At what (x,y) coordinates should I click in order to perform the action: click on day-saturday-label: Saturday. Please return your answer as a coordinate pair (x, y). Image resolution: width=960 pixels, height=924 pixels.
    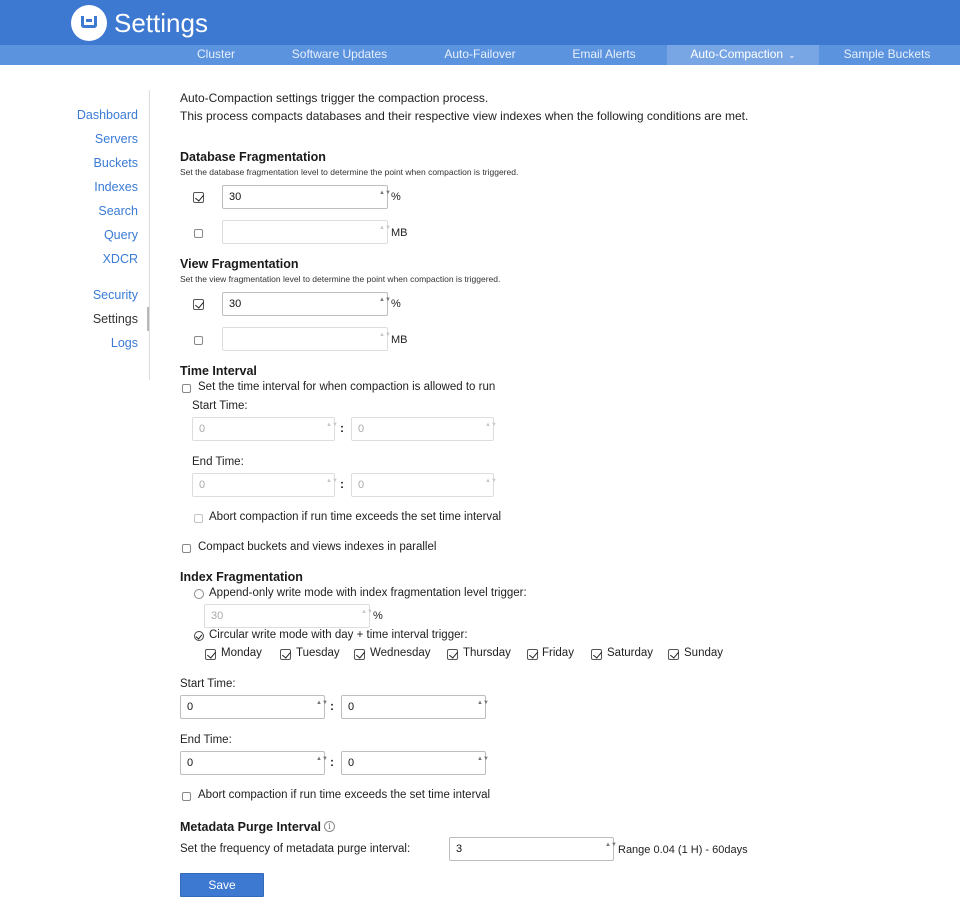
    Looking at the image, I should click on (630, 653).